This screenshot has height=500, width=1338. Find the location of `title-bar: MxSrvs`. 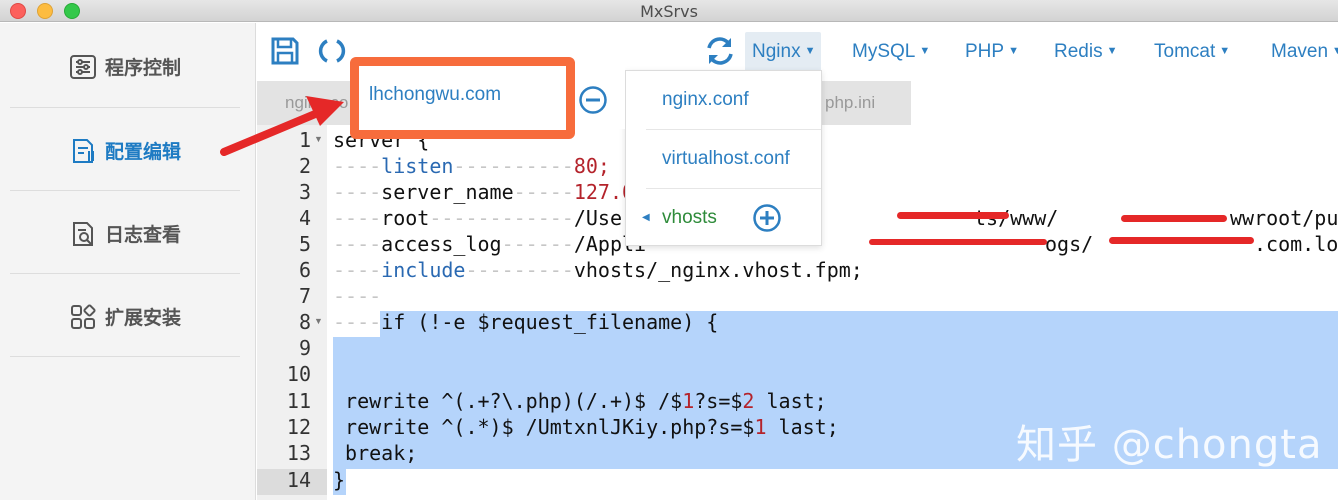

title-bar: MxSrvs is located at coordinates (669, 11).